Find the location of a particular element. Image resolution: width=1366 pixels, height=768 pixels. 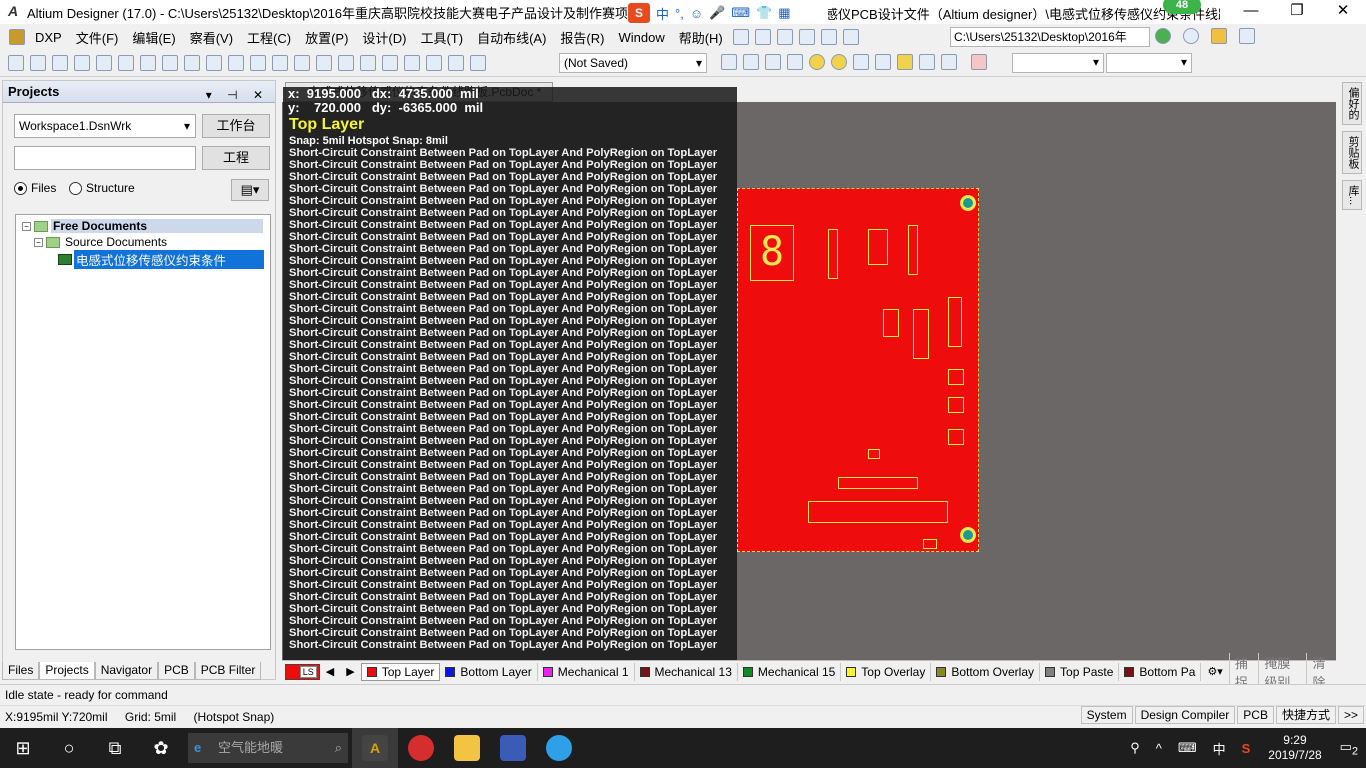

select-area-icon is located at coordinates (324, 63).